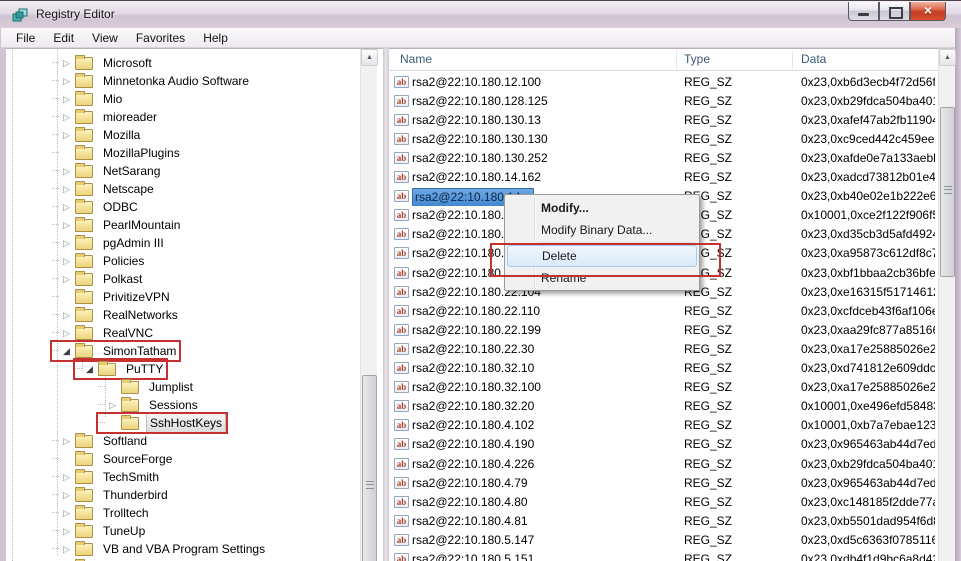 Image resolution: width=961 pixels, height=561 pixels. I want to click on value-name: rsa2@22:10.180.32.10, so click(473, 368).